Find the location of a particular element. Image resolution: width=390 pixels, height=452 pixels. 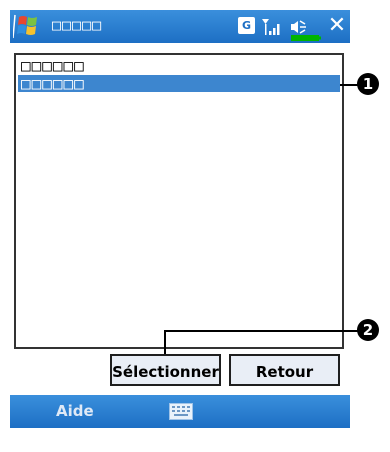

signal-strength-icon is located at coordinates (273, 27).